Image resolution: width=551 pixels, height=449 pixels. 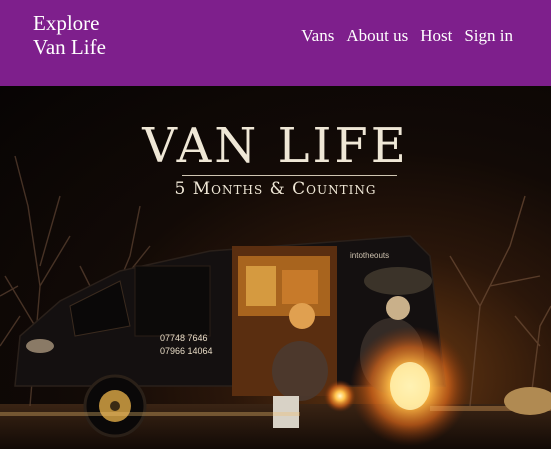 What do you see at coordinates (184, 338) in the screenshot?
I see `van-phone-1: 07748 7646` at bounding box center [184, 338].